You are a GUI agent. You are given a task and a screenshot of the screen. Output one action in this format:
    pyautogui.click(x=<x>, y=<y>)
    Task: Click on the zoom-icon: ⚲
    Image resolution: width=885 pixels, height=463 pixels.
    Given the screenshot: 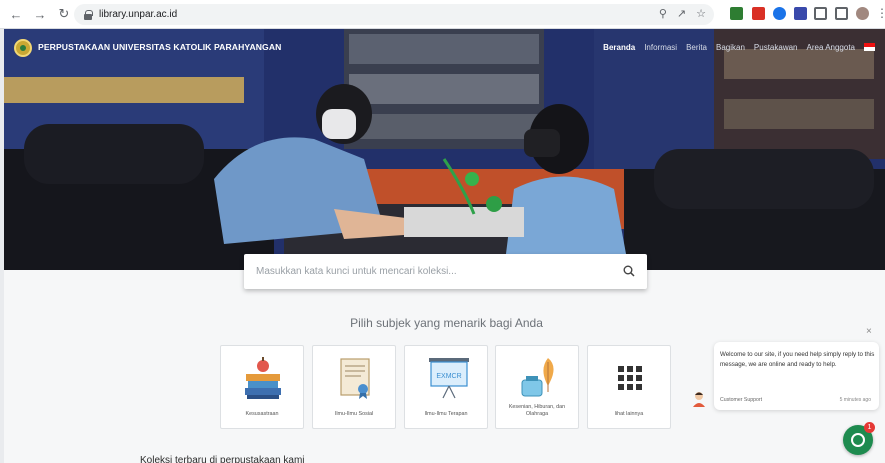 What is the action you would take?
    pyautogui.click(x=663, y=13)
    